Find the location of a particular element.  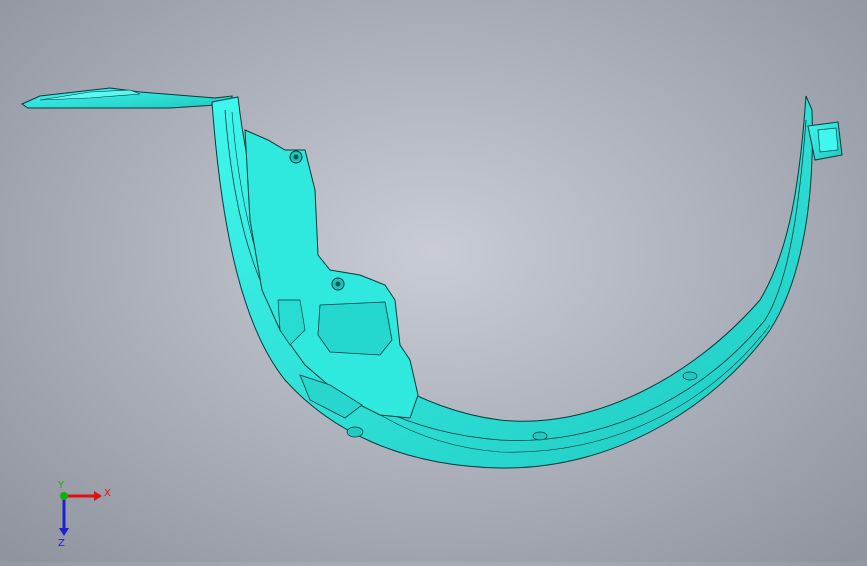

y-axis-dot is located at coordinates (64, 496).